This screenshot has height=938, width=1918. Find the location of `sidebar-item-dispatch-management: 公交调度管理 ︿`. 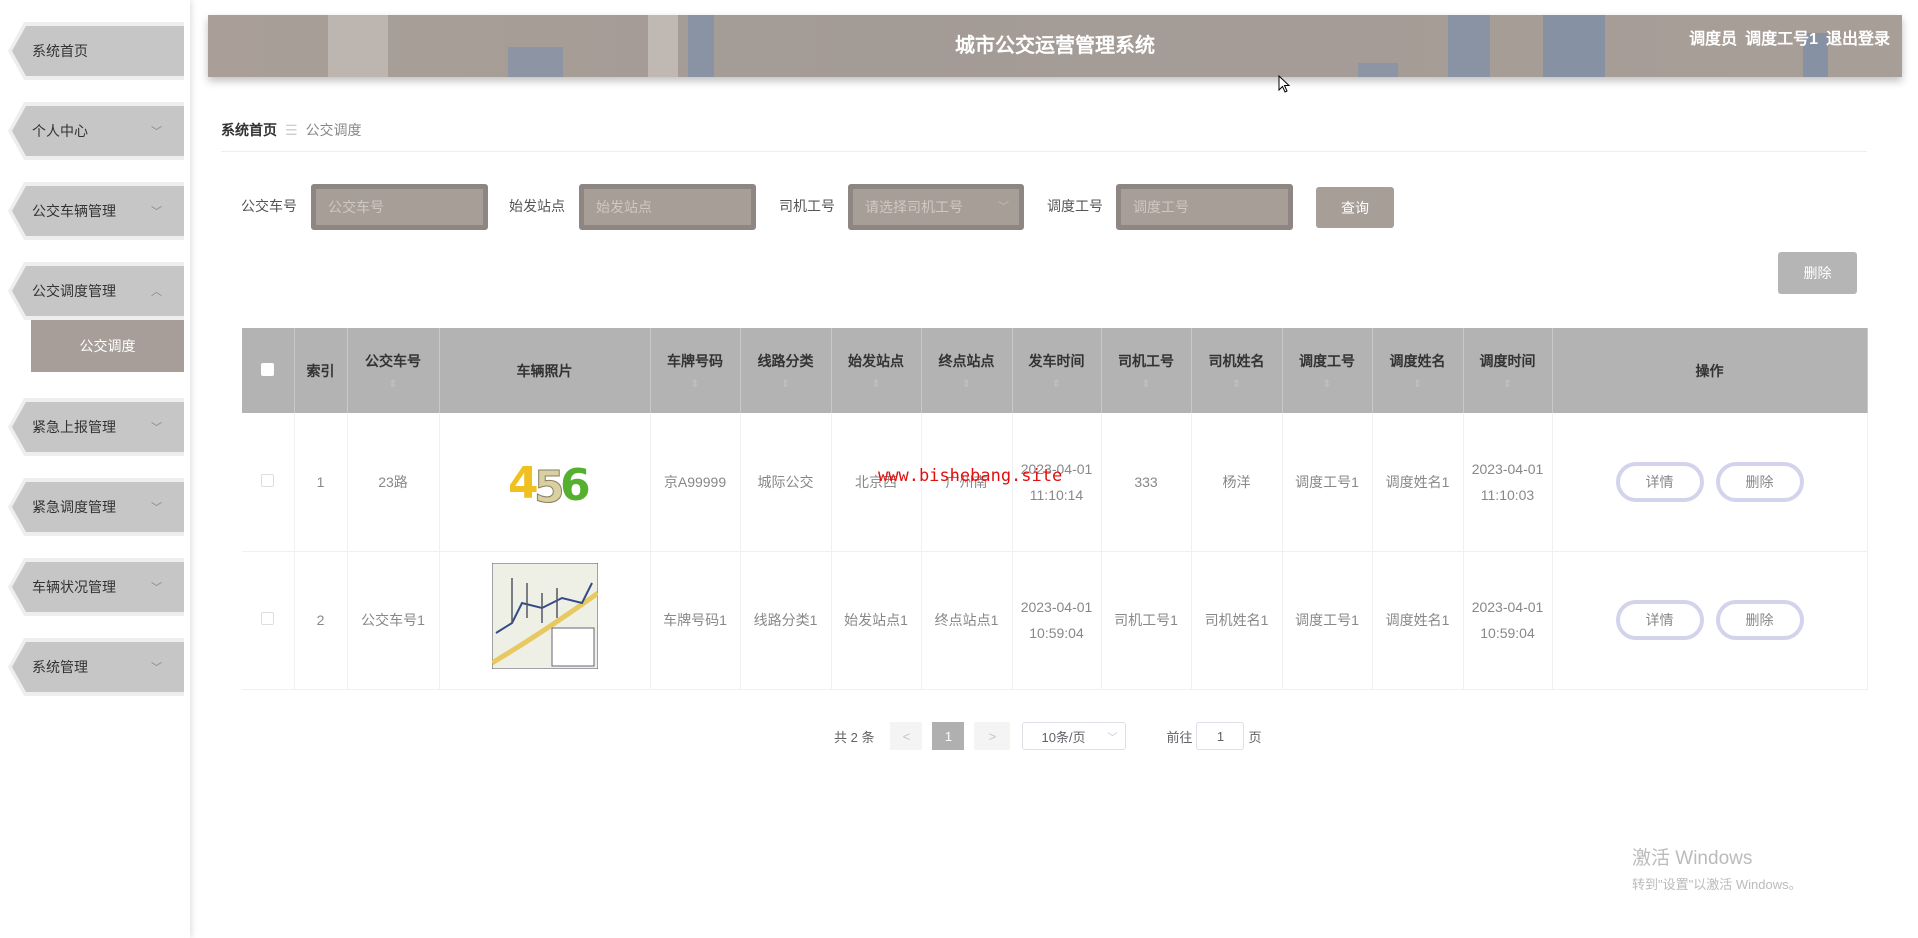

sidebar-item-dispatch-management: 公交调度管理 ︿ is located at coordinates (96, 291).